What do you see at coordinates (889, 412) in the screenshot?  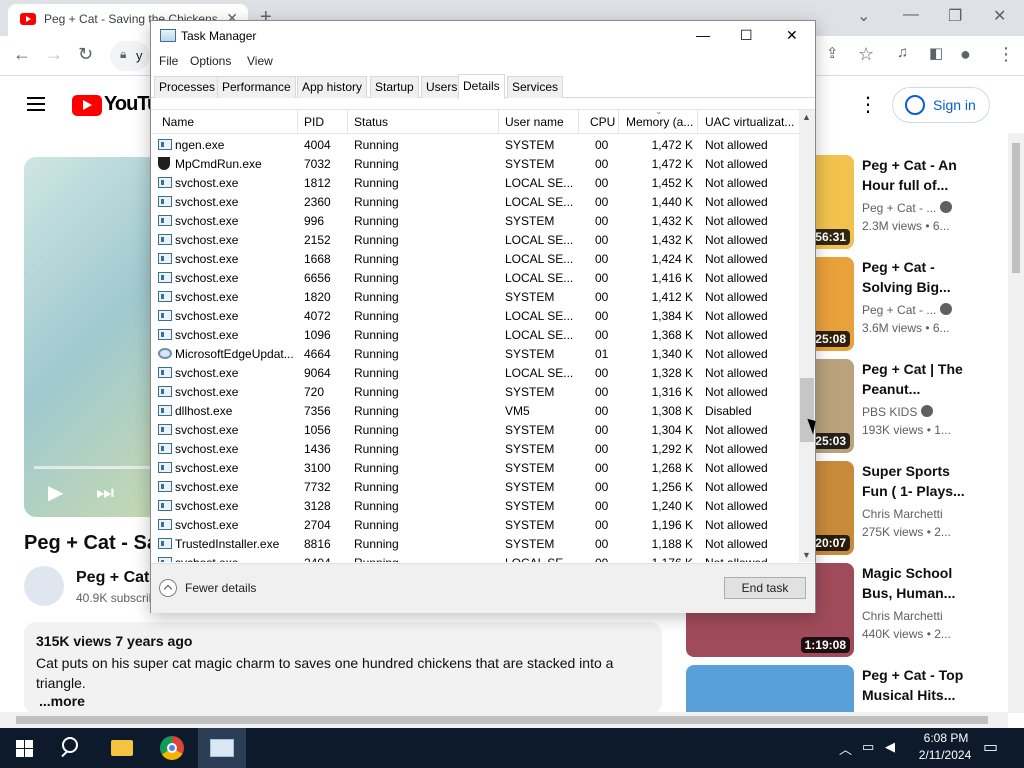 I see `recommended-channel-name: PBS KIDS` at bounding box center [889, 412].